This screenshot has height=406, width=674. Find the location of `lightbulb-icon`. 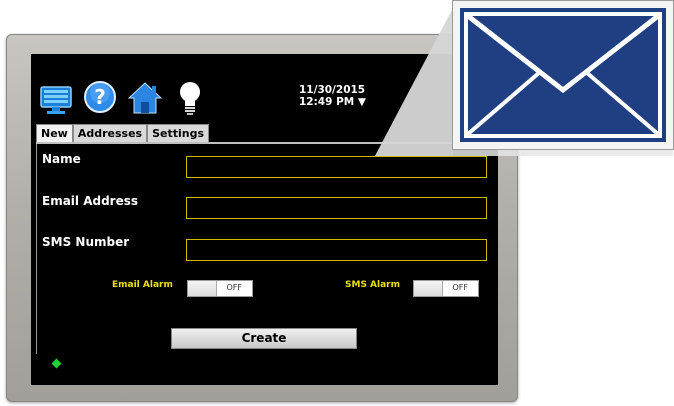

lightbulb-icon is located at coordinates (190, 98).